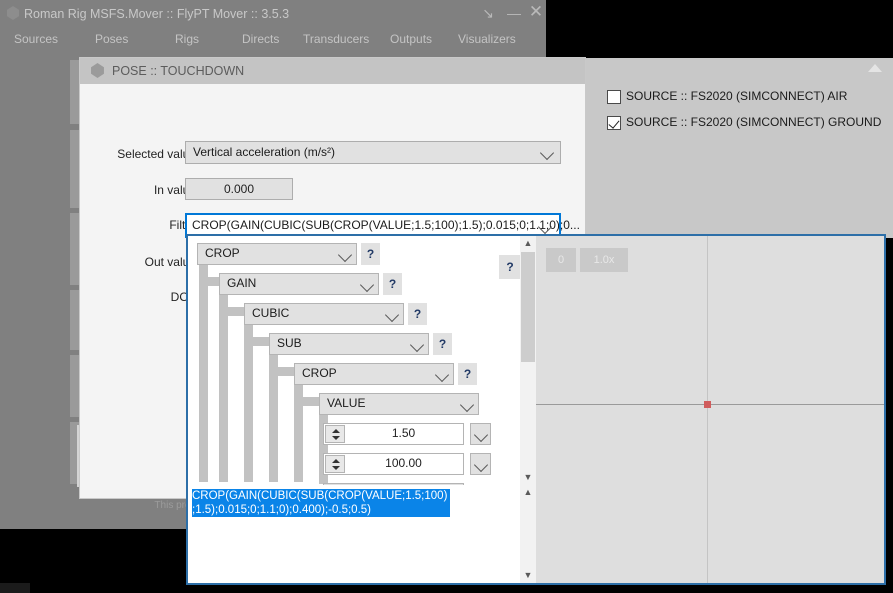  I want to click on tab-directs: Directs, so click(260, 39).